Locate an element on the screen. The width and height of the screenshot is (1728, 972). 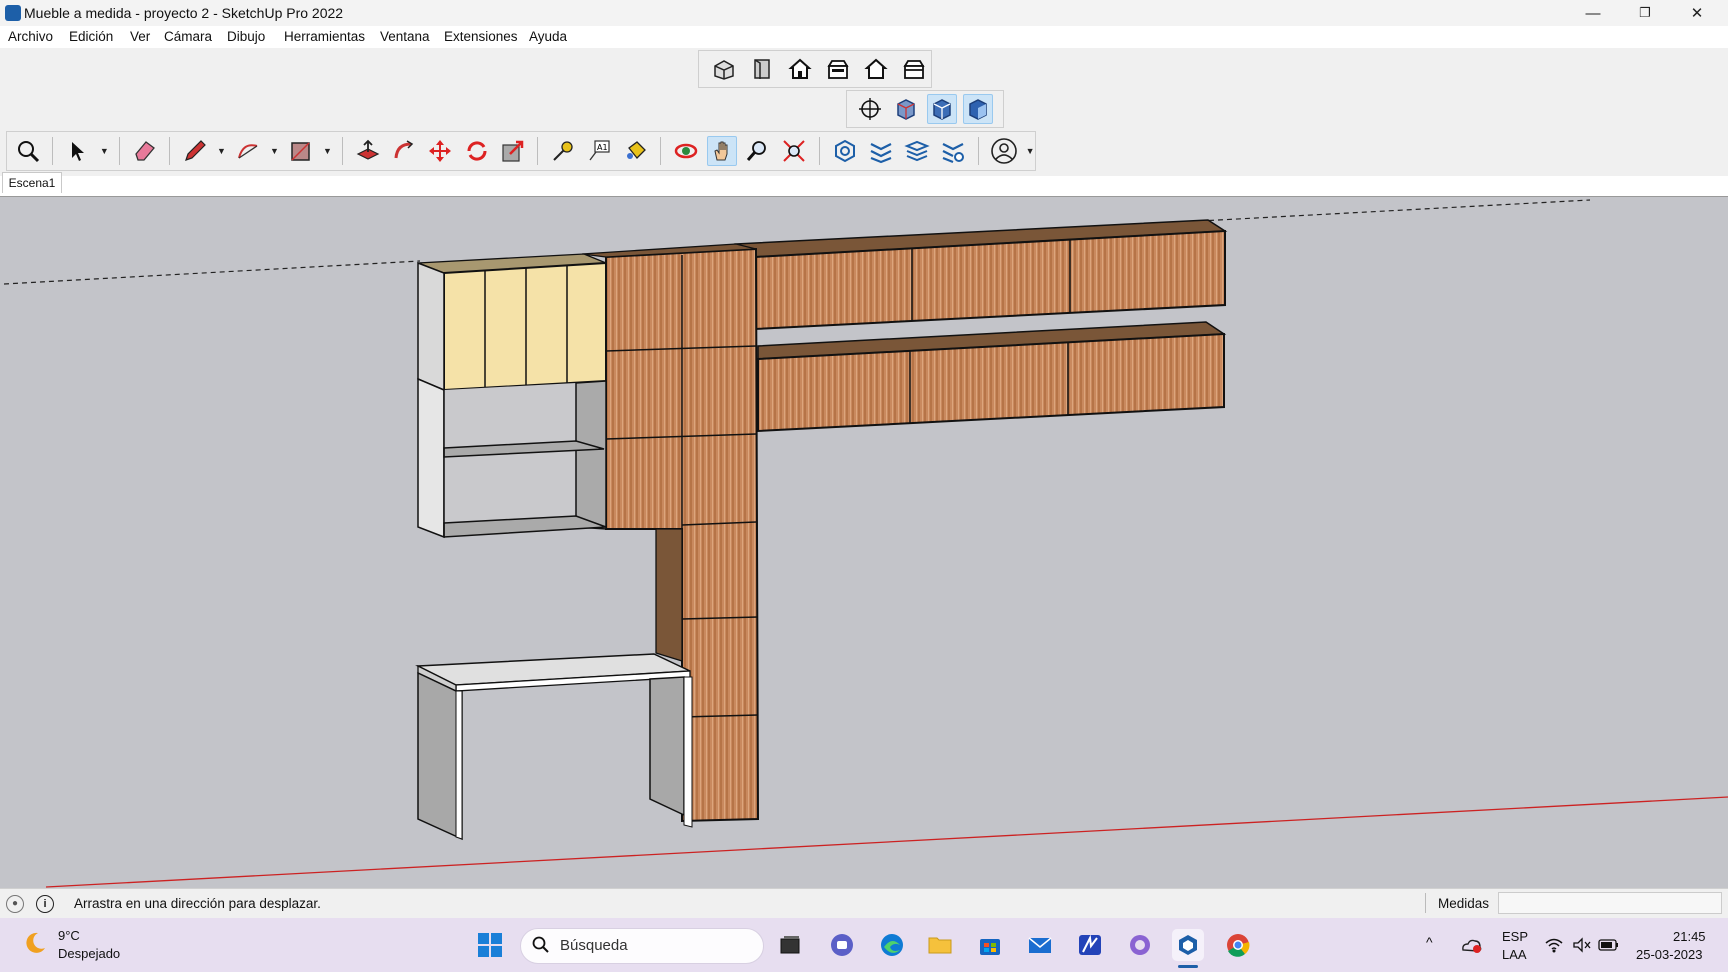
push-pull-icon is located at coordinates (367, 151).